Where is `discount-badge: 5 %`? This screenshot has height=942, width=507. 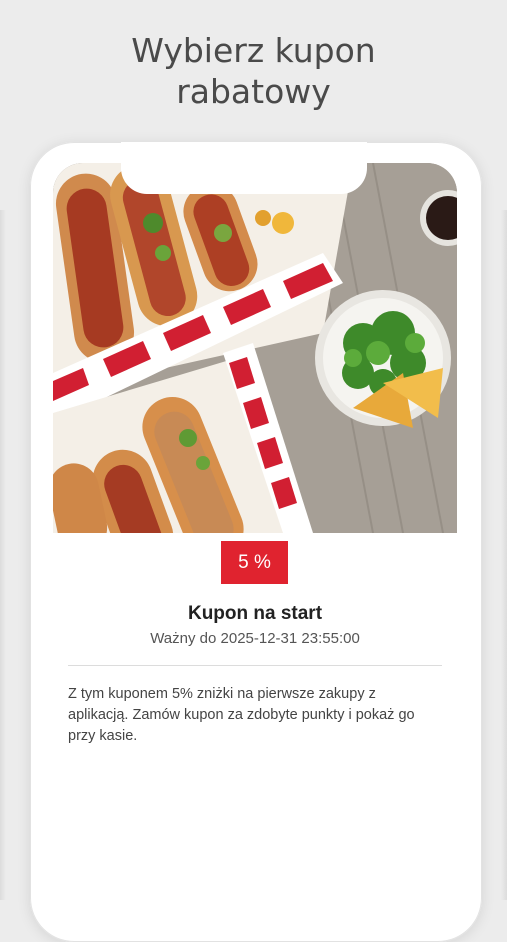 discount-badge: 5 % is located at coordinates (254, 562).